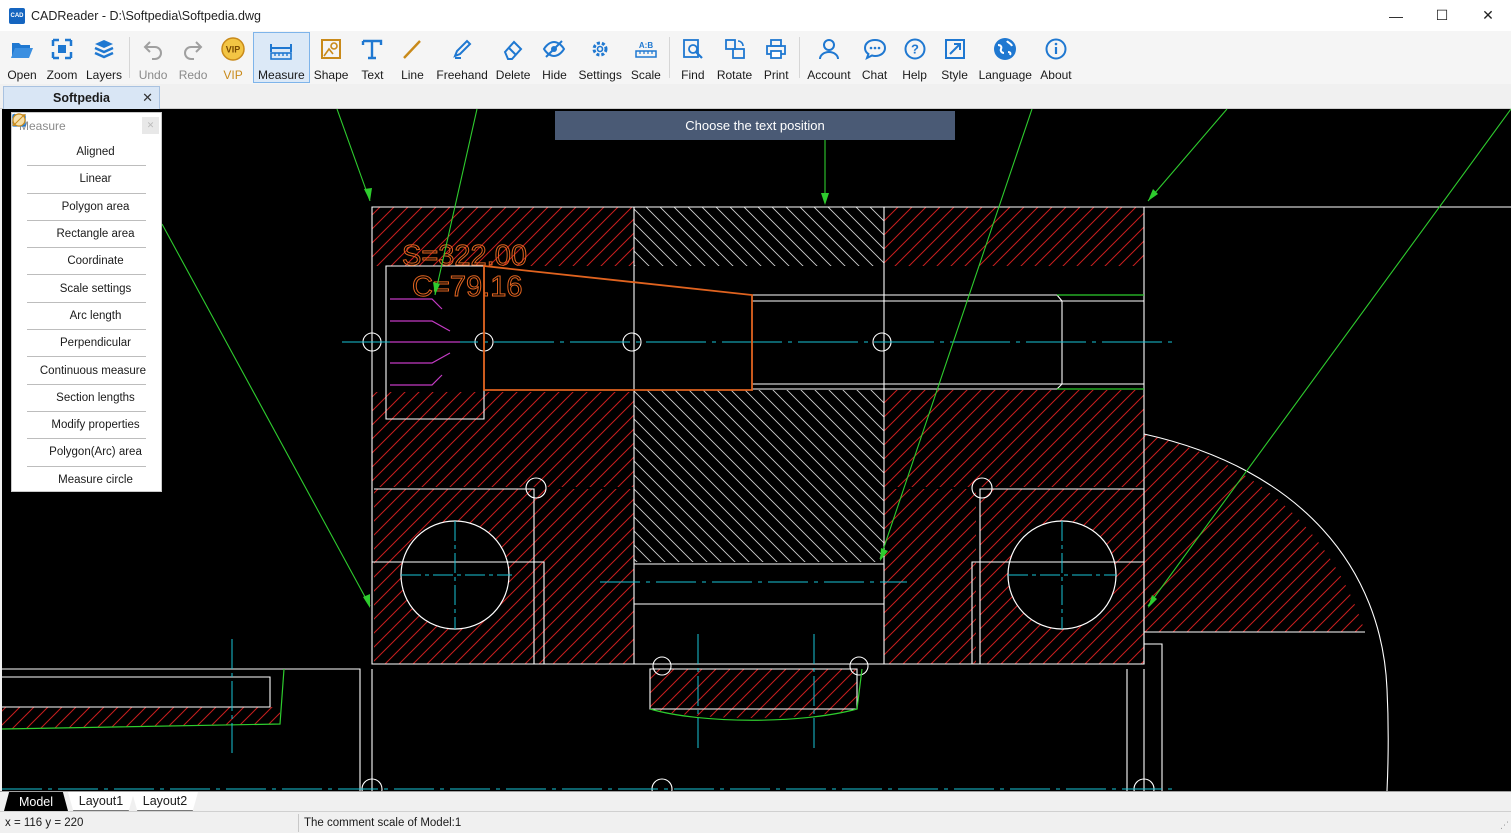  I want to click on maximize-button: ☐, so click(1442, 15).